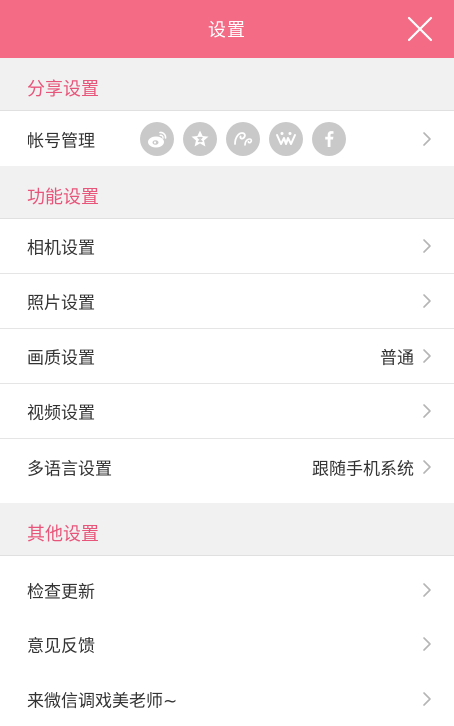  What do you see at coordinates (63, 534) in the screenshot?
I see `section-title: 其他设置` at bounding box center [63, 534].